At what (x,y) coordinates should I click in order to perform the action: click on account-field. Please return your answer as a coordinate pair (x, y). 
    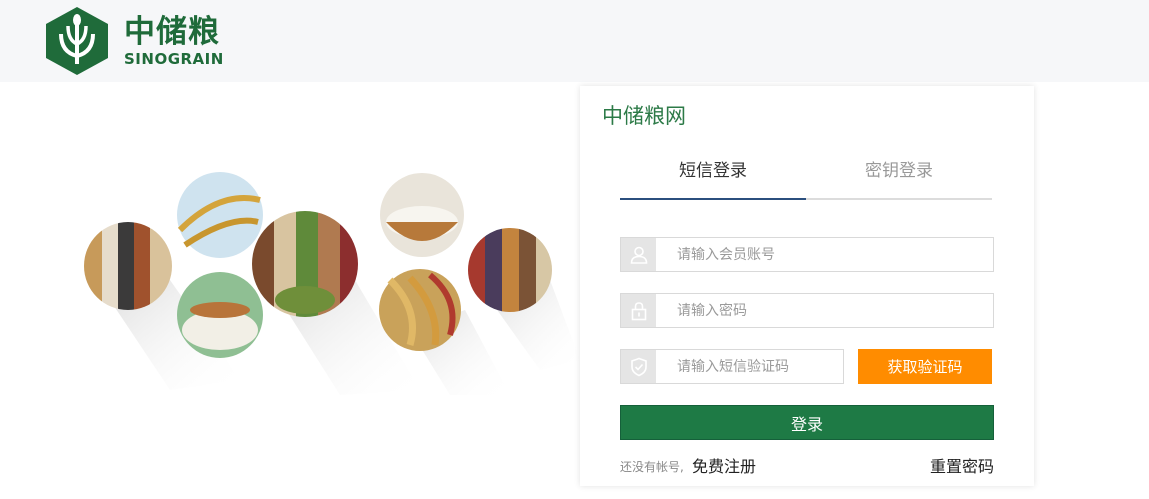
    Looking at the image, I should click on (807, 254).